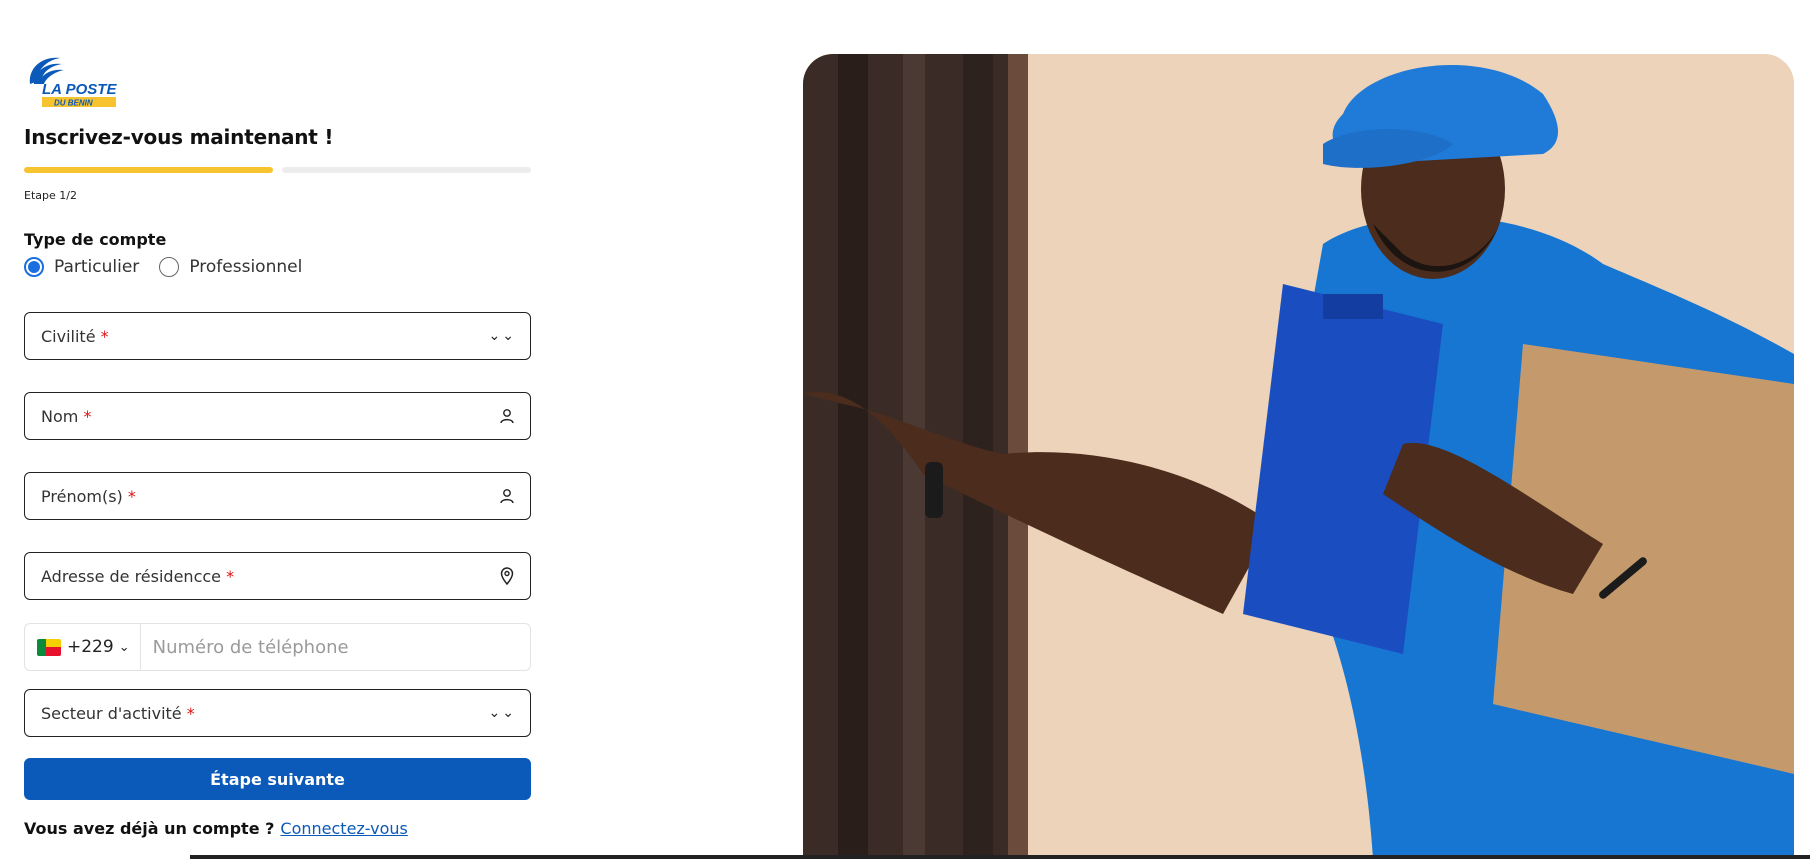 The width and height of the screenshot is (1812, 859). What do you see at coordinates (90, 647) in the screenshot?
I see `country-code: +229` at bounding box center [90, 647].